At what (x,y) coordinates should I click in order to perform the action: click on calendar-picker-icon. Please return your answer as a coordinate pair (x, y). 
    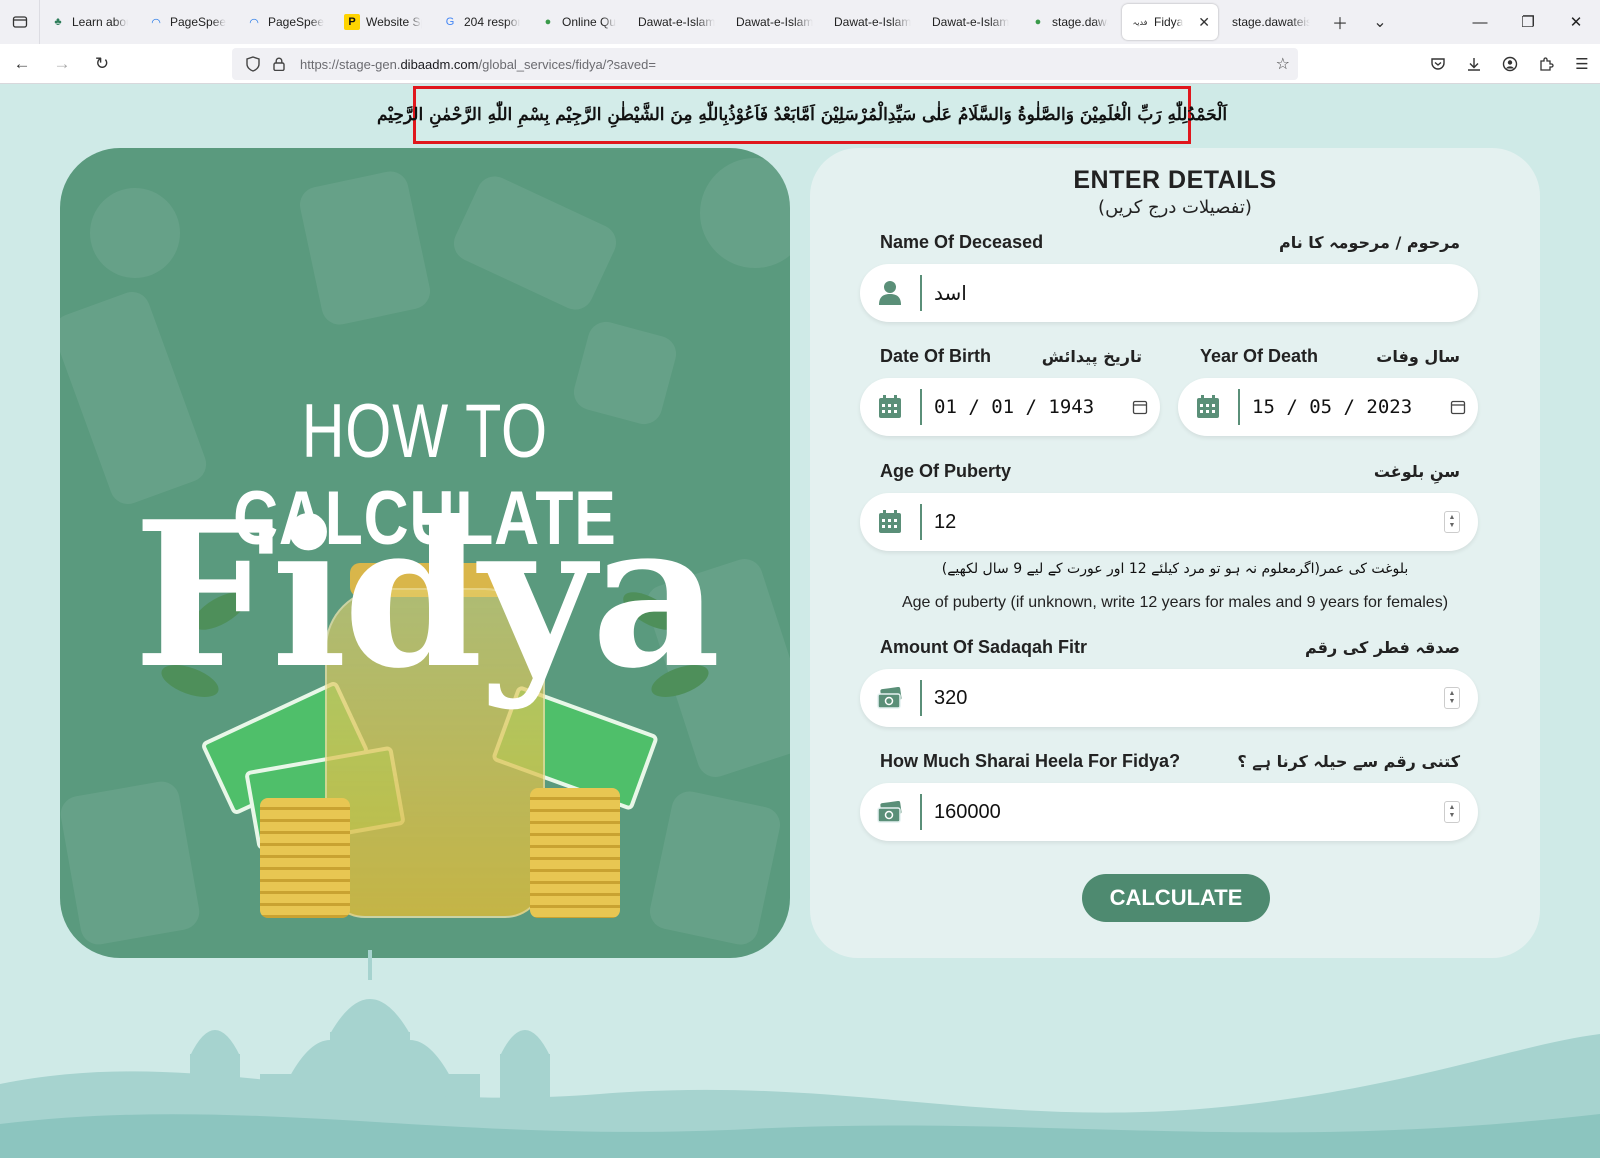
    Looking at the image, I should click on (1140, 407).